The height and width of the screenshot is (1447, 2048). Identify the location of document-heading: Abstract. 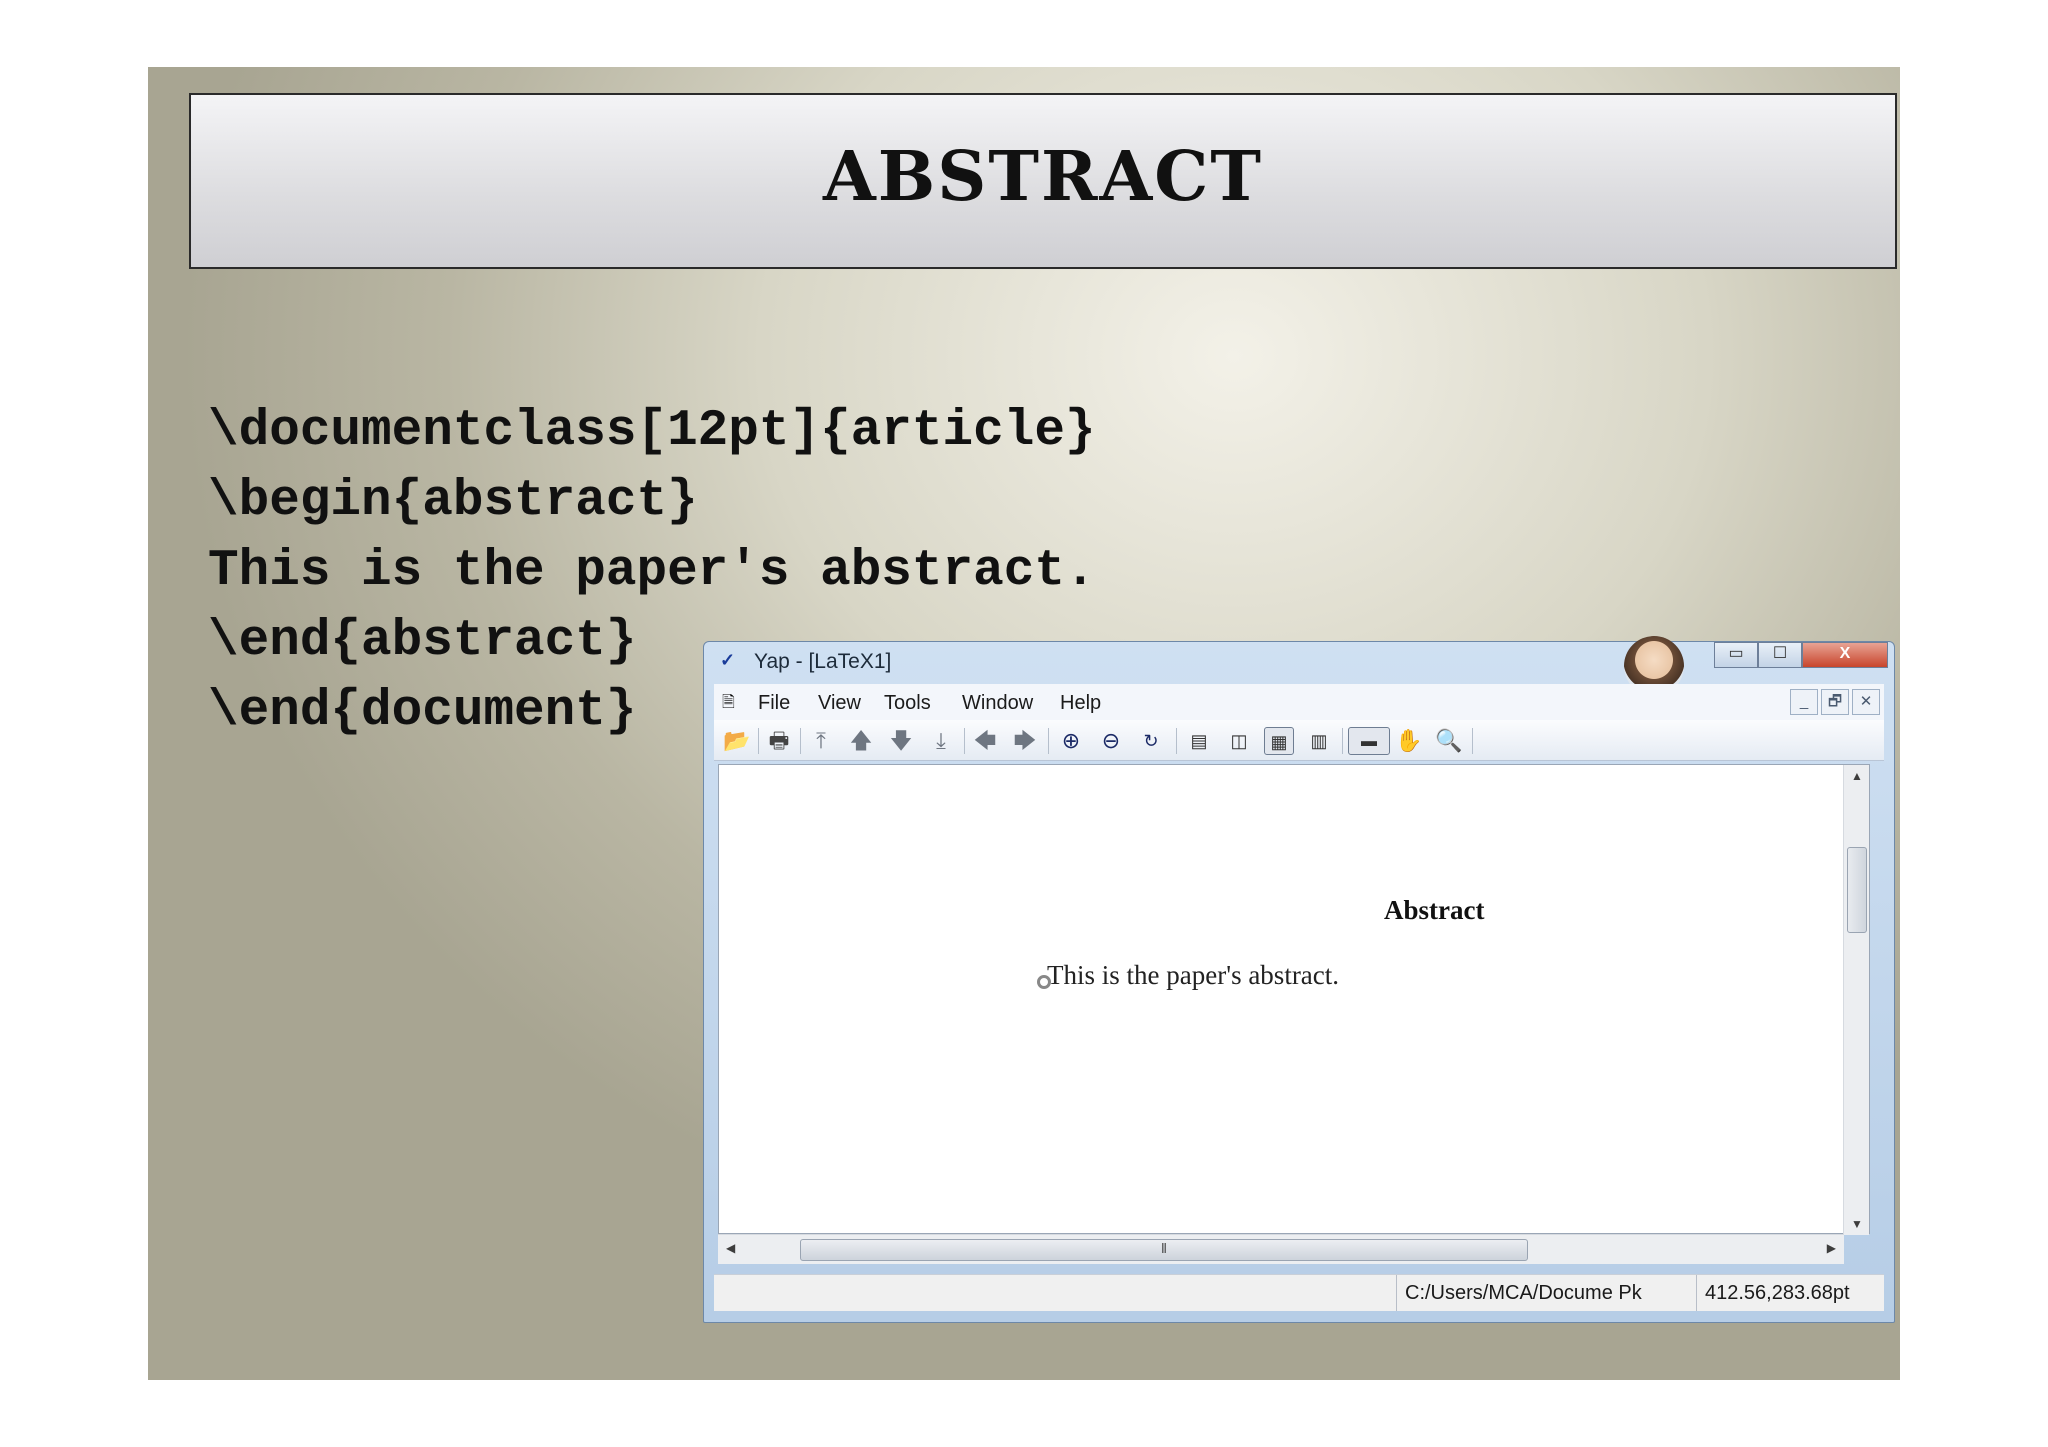
(1434, 910).